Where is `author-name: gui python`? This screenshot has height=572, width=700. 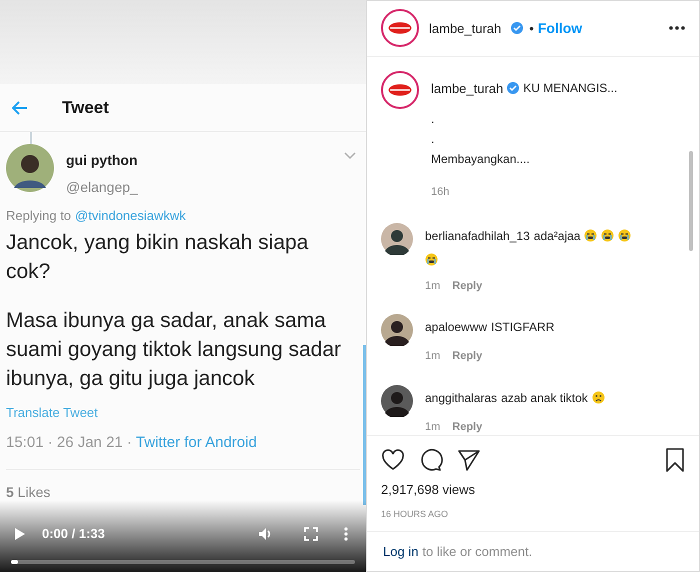 author-name: gui python is located at coordinates (102, 160).